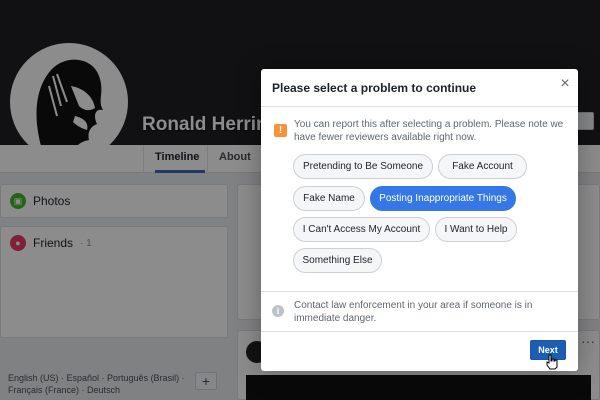 The height and width of the screenshot is (400, 600). I want to click on option-fake-name: Fake Name, so click(329, 198).